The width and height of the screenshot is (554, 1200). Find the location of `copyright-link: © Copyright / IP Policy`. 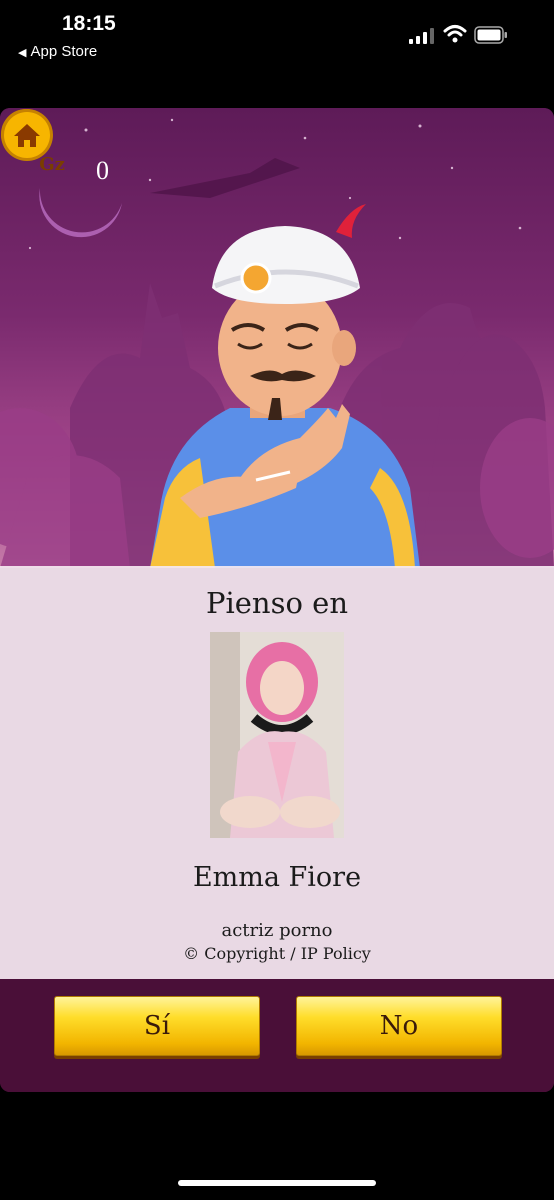

copyright-link: © Copyright / IP Policy is located at coordinates (277, 953).